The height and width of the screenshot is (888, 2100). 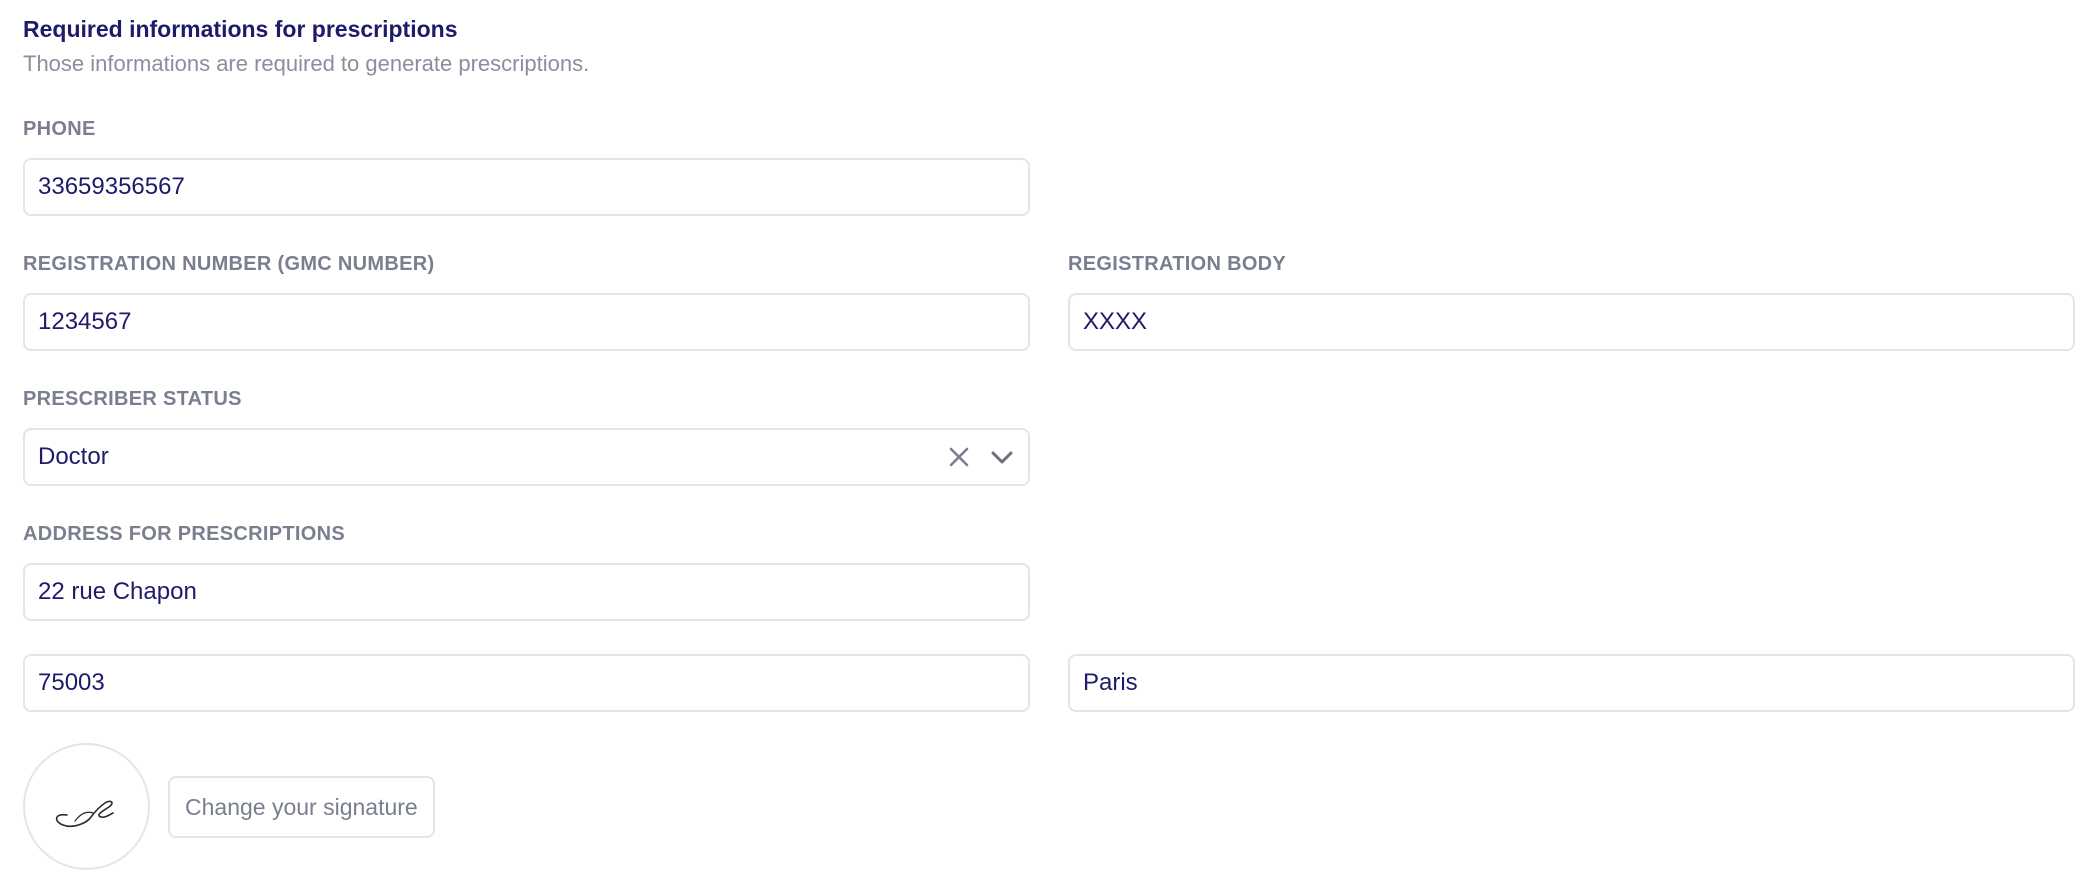 What do you see at coordinates (1115, 321) in the screenshot?
I see `registration-body-value: XXXX` at bounding box center [1115, 321].